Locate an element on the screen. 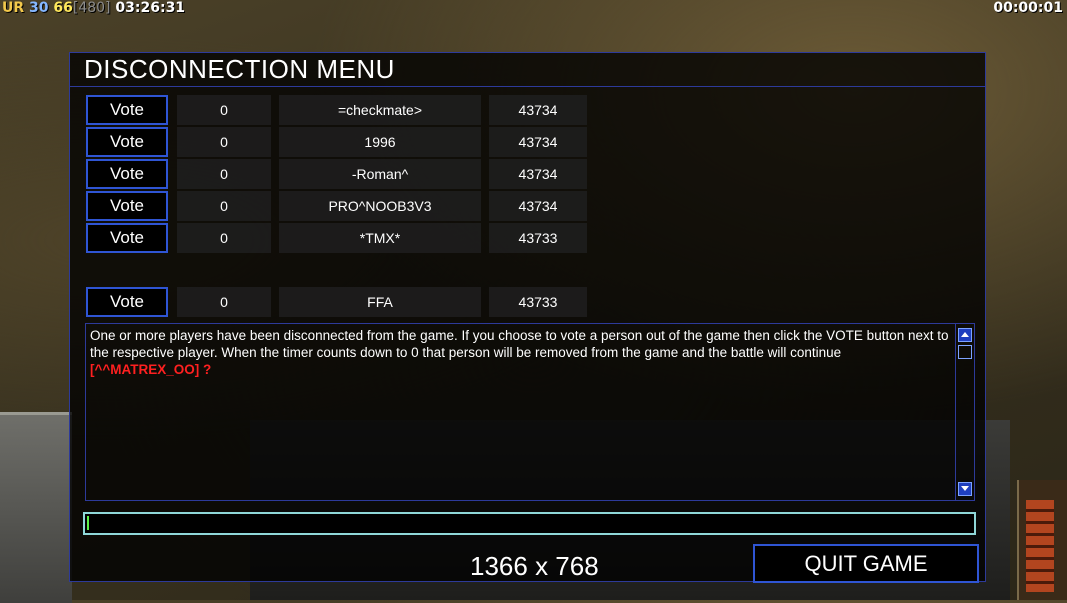  scroll-down-icon is located at coordinates (965, 489).